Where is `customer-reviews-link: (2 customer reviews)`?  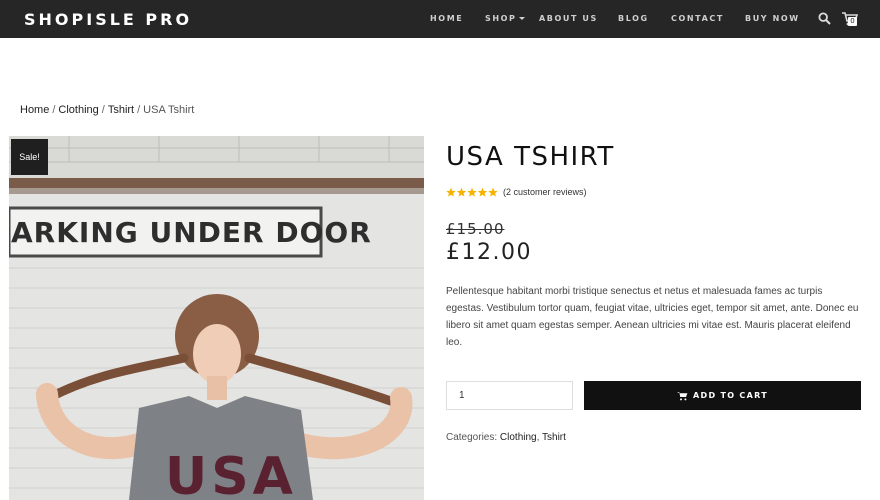
customer-reviews-link: (2 customer reviews) is located at coordinates (545, 192).